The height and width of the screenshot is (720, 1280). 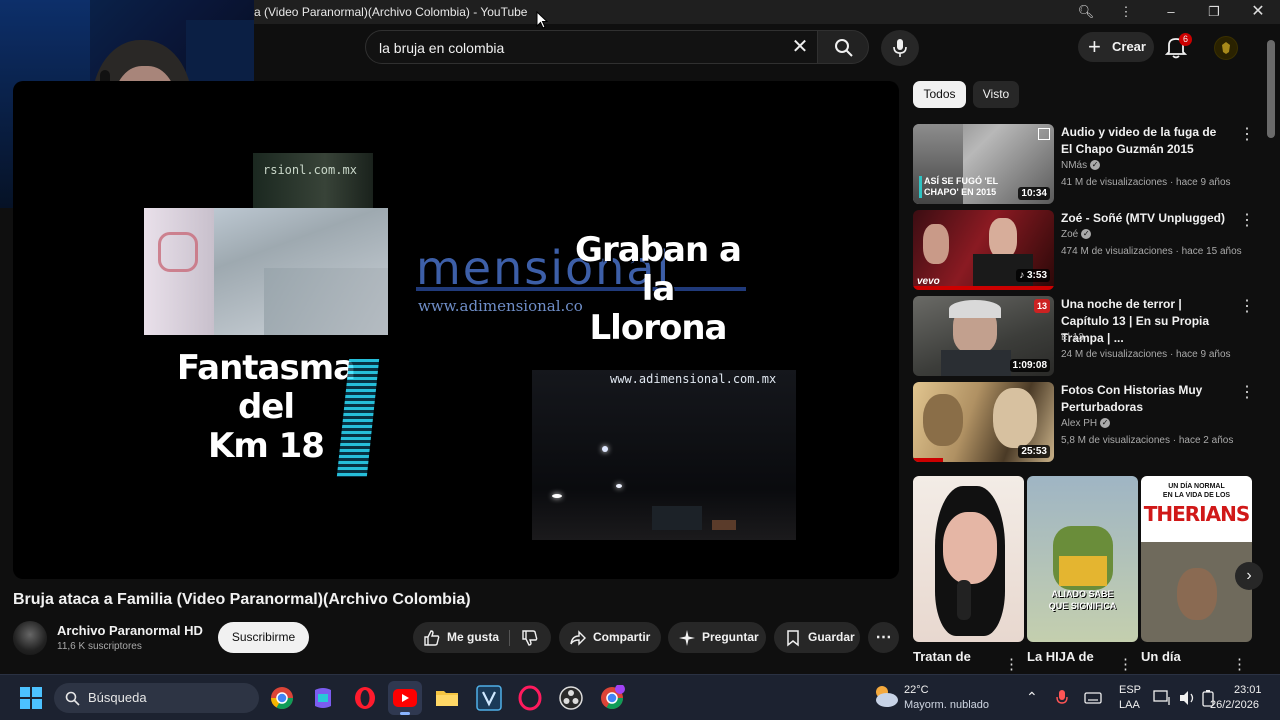 I want to click on clip-thumbnail-left, so click(x=266, y=271).